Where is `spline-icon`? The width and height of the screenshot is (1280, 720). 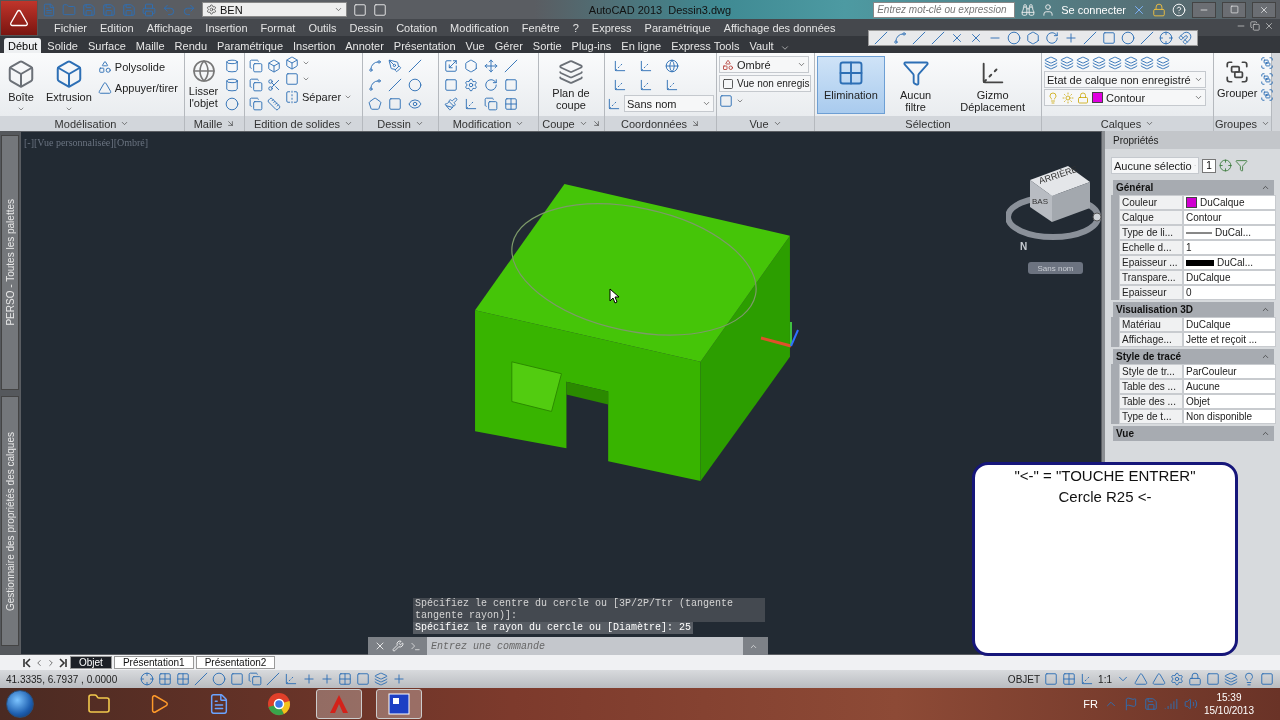
spline-icon is located at coordinates (375, 84).